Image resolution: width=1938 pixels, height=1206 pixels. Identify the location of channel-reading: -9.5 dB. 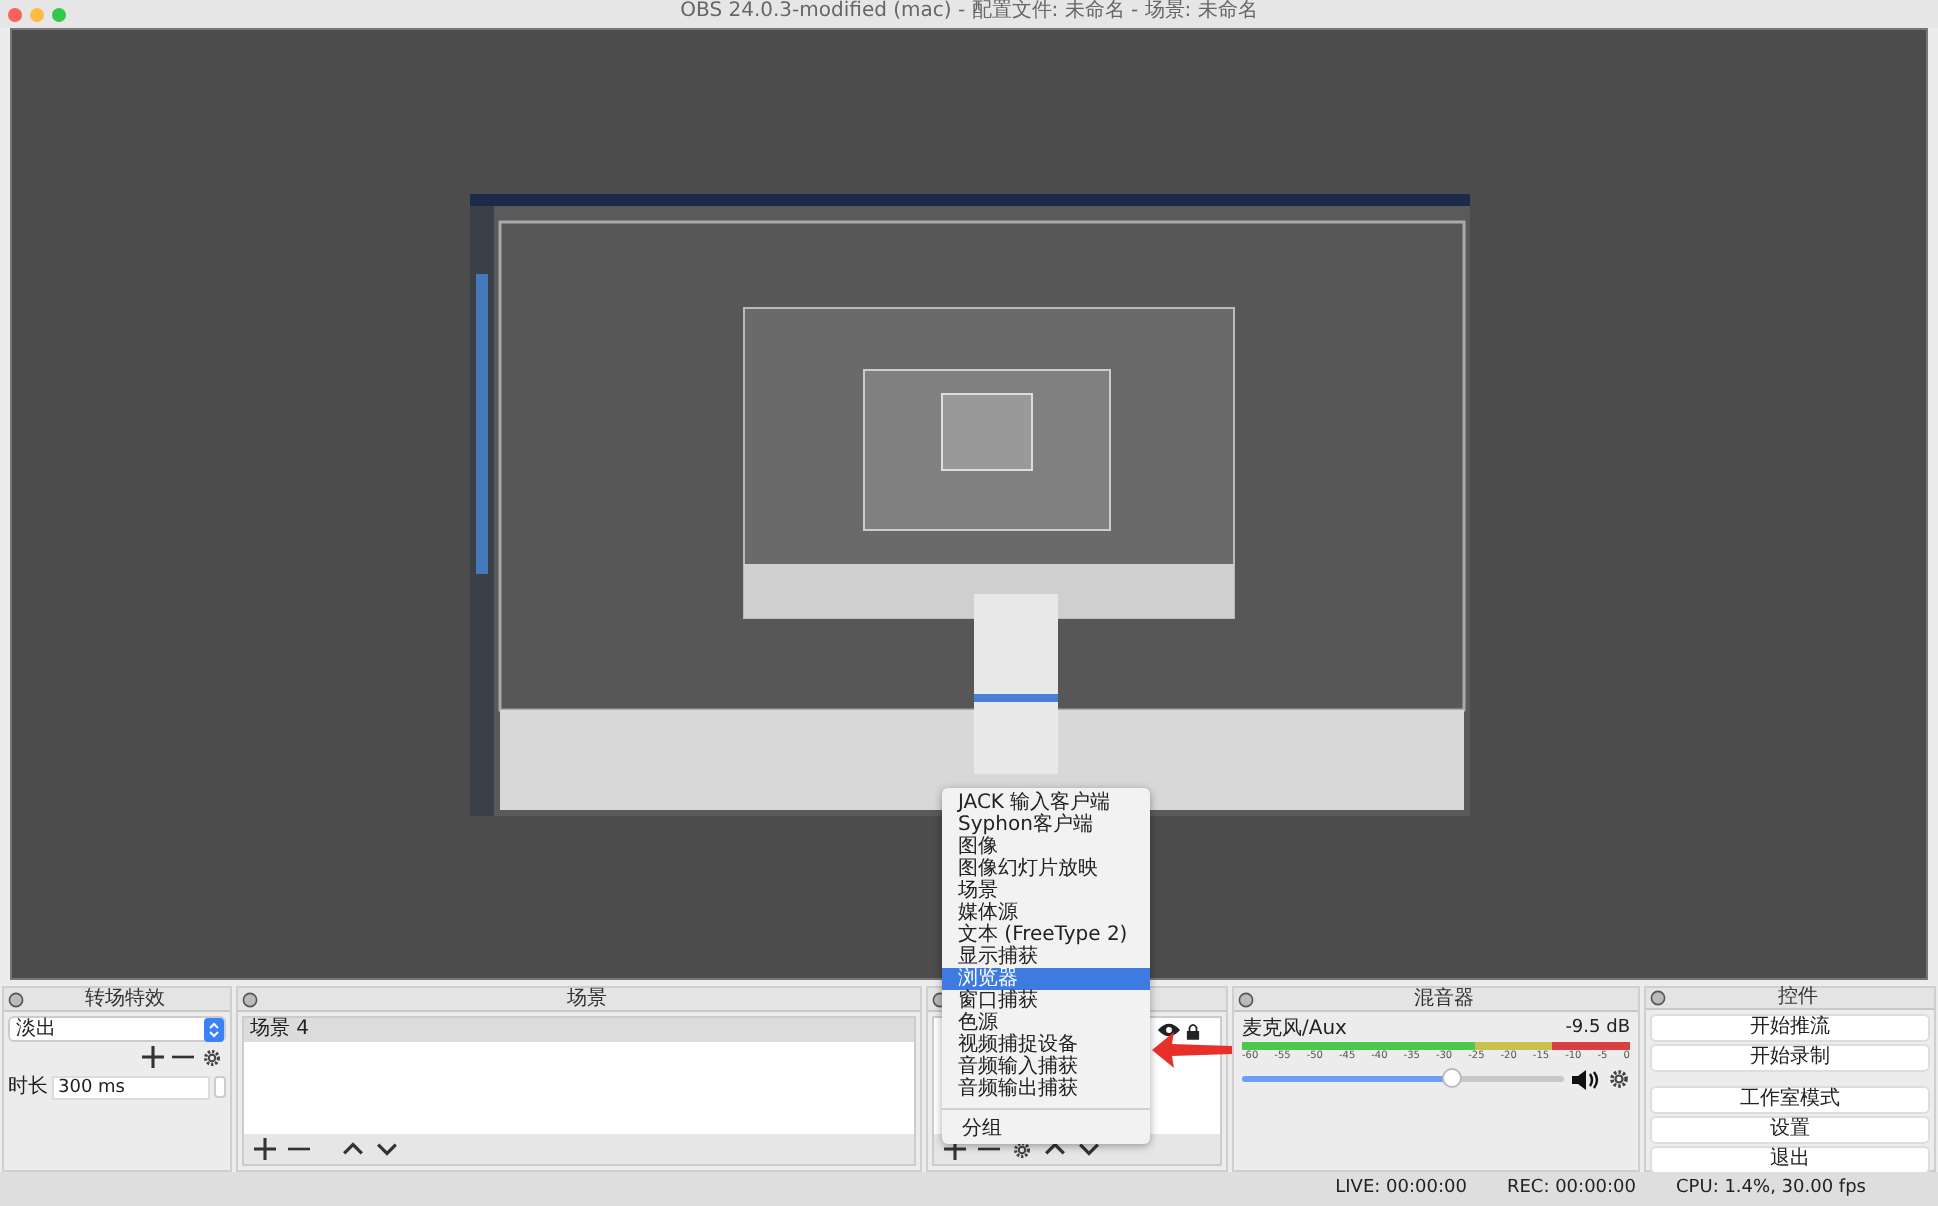
(1597, 1029).